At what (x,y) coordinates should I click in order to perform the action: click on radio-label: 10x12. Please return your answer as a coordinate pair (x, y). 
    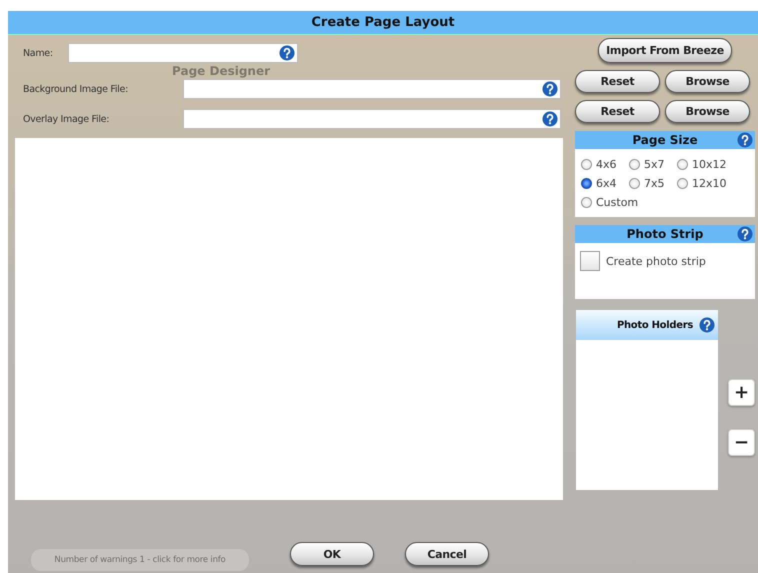
    Looking at the image, I should click on (709, 164).